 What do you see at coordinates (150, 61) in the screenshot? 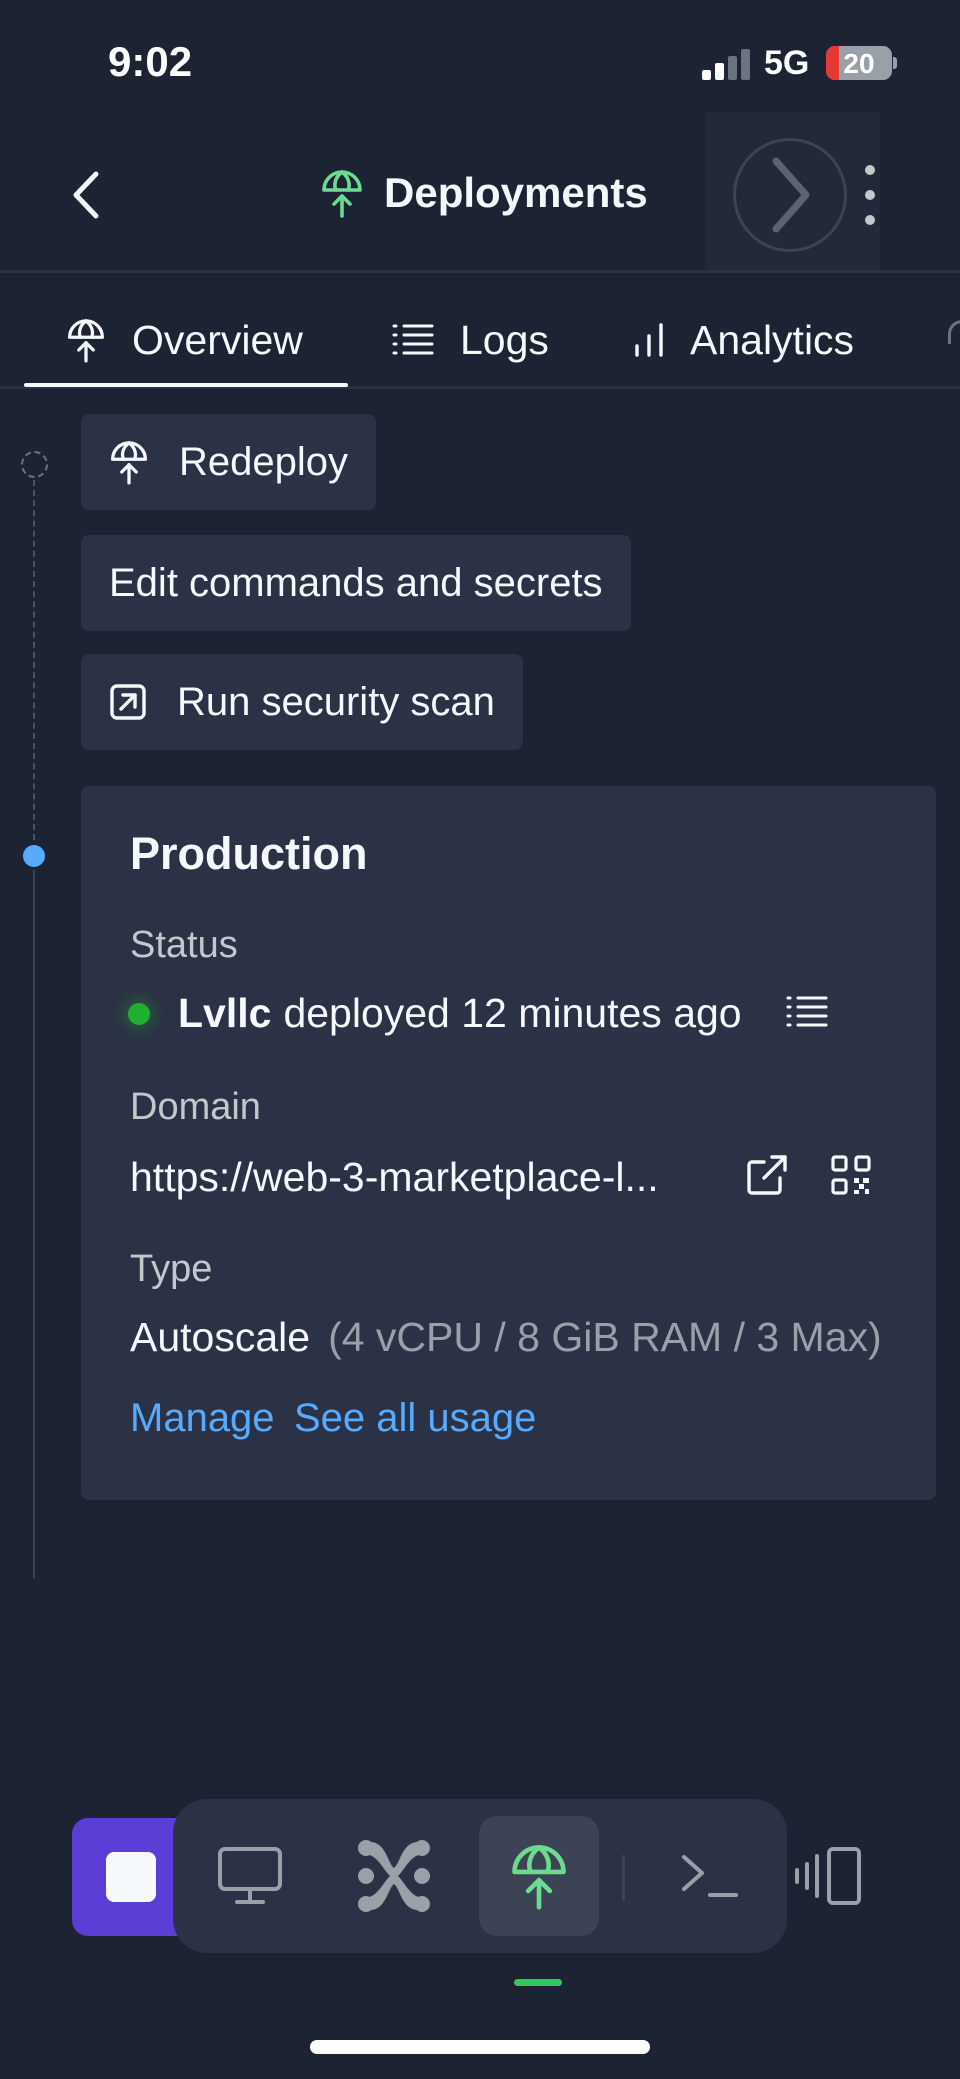
I see `status-time: 9:02` at bounding box center [150, 61].